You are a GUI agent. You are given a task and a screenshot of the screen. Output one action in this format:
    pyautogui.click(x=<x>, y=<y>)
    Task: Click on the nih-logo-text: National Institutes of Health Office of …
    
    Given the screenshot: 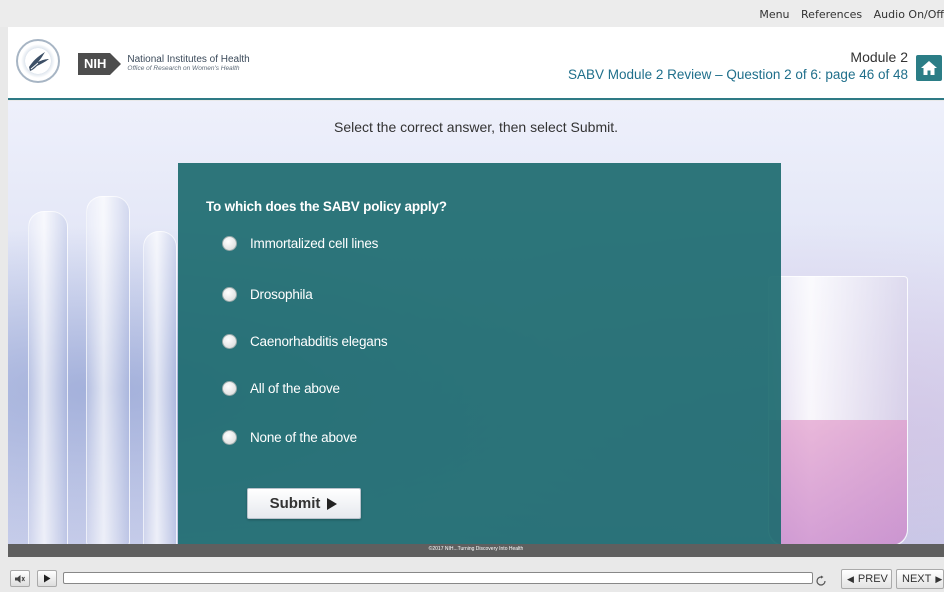 What is the action you would take?
    pyautogui.click(x=188, y=63)
    